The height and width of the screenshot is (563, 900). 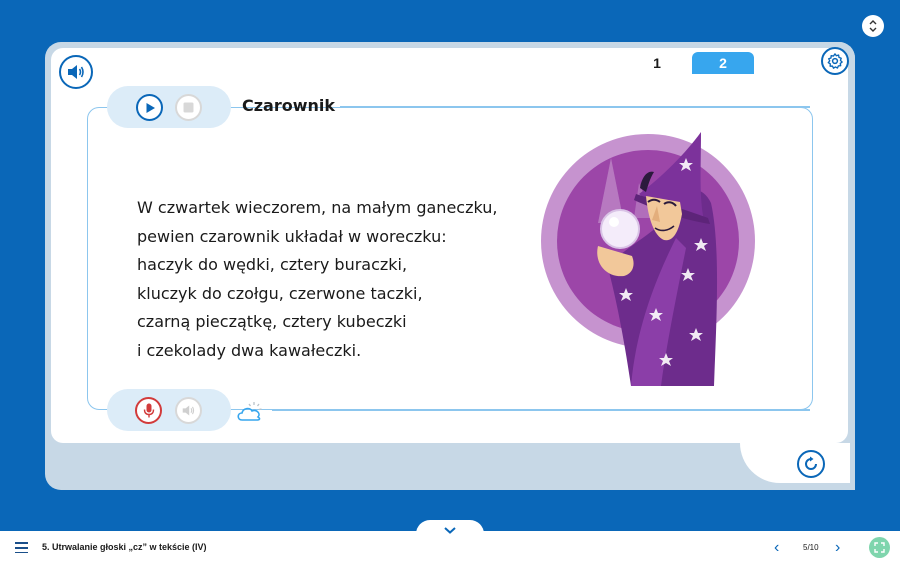 What do you see at coordinates (272, 321) in the screenshot?
I see `poem-line: czarną pieczątkę, cztery kubeczki` at bounding box center [272, 321].